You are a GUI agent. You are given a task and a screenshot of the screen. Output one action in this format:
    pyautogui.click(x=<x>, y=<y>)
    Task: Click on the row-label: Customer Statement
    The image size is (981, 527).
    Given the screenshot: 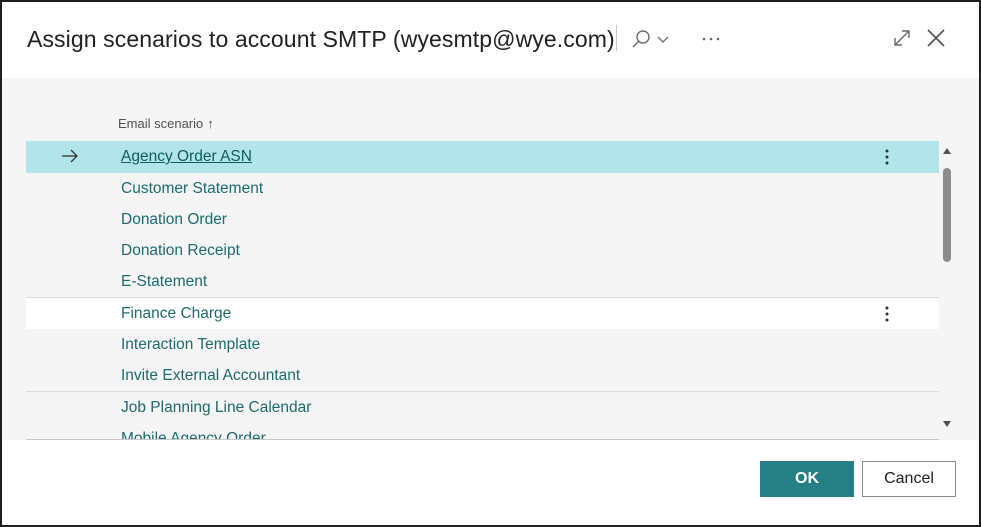 What is the action you would take?
    pyautogui.click(x=192, y=189)
    